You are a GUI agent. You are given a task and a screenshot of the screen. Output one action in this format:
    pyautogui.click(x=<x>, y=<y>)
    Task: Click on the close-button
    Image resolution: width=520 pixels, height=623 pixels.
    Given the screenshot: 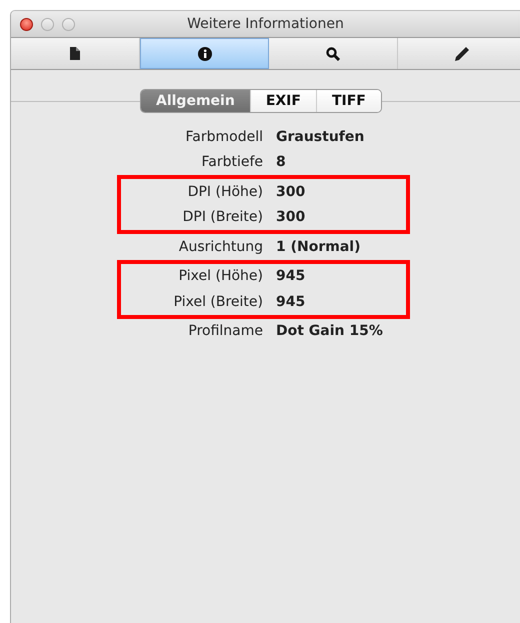 What is the action you would take?
    pyautogui.click(x=26, y=24)
    